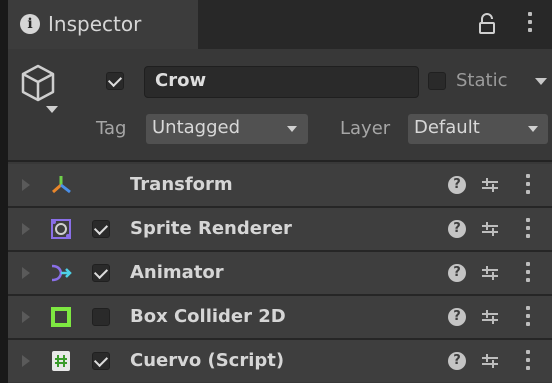 This screenshot has width=552, height=383. Describe the element at coordinates (447, 127) in the screenshot. I see `layer-value: Default` at that location.